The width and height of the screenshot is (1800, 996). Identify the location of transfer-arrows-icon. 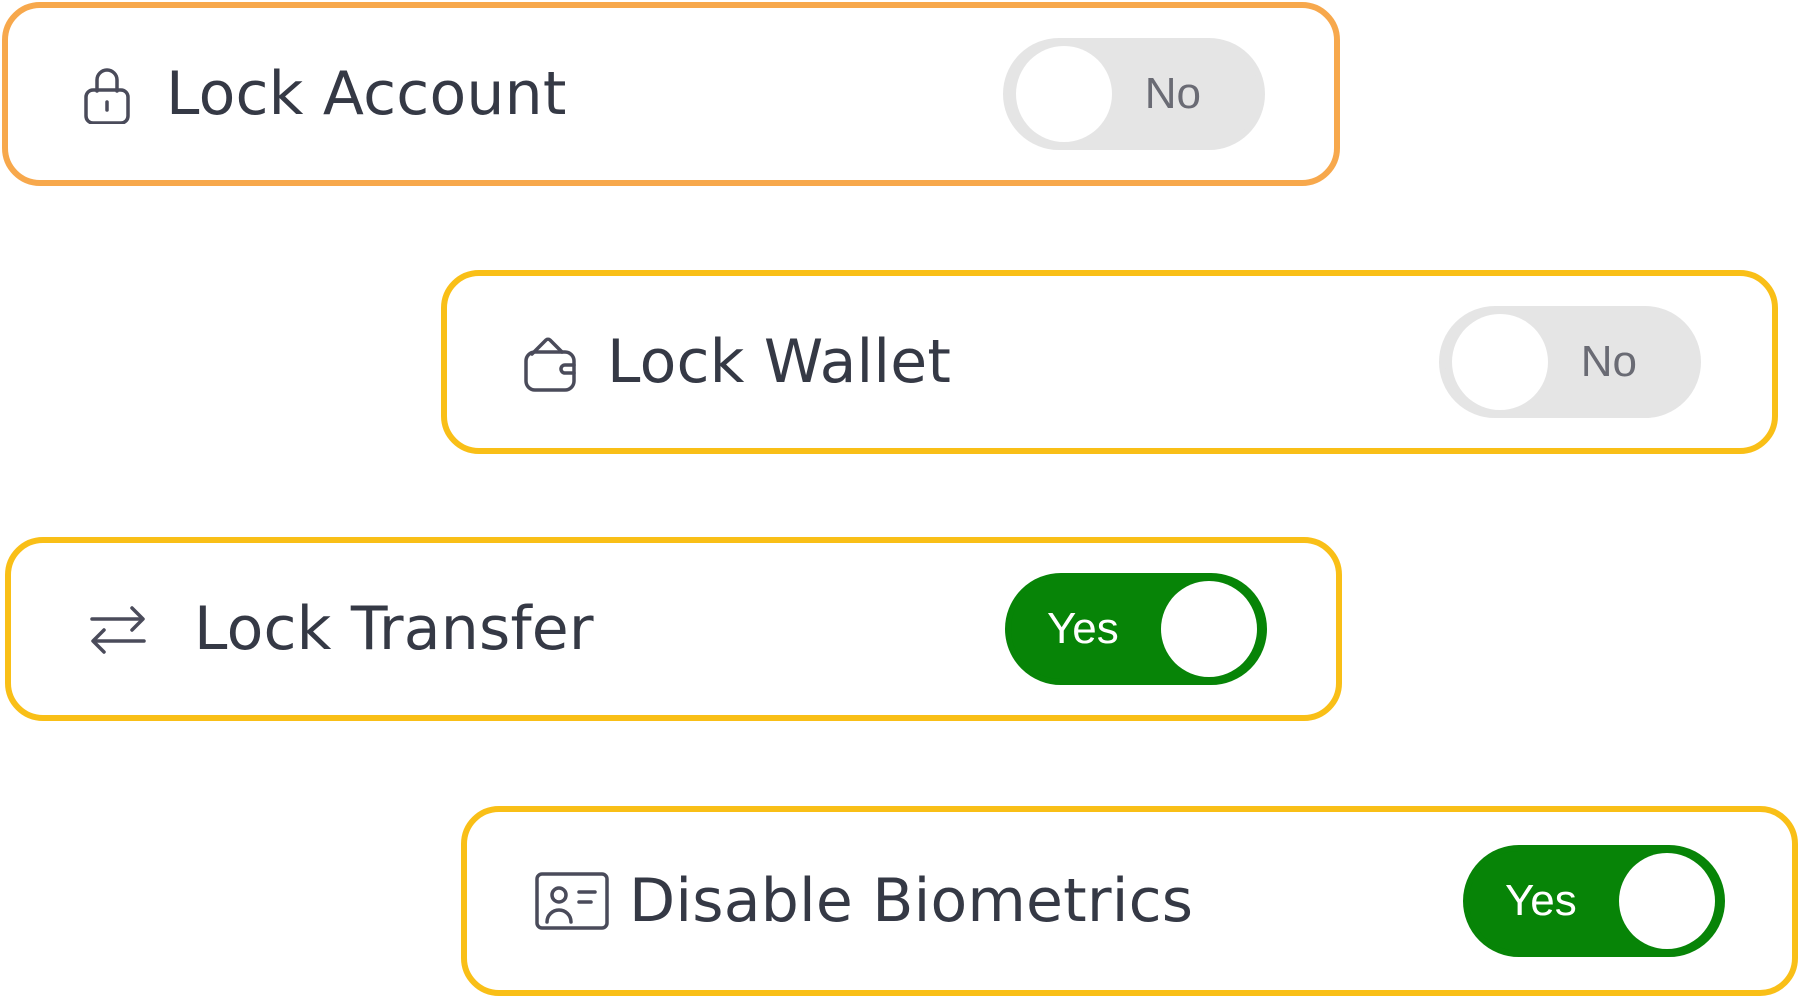
(118, 629).